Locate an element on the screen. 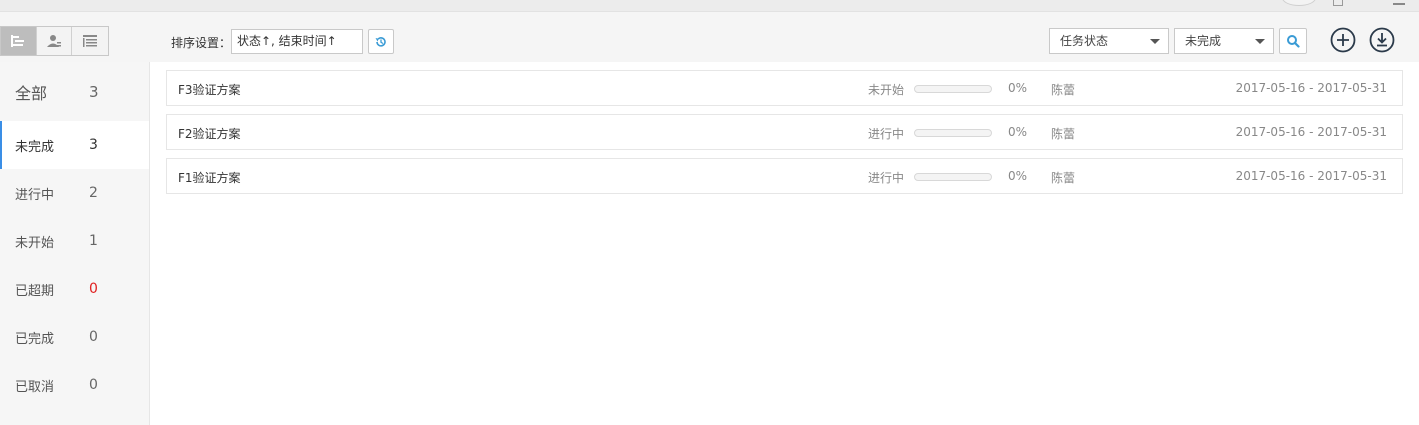 The image size is (1419, 425). task-row: F3验证方案 未开始 0% 陈蕾 2017-05-16 - 2017-05-31 is located at coordinates (784, 88).